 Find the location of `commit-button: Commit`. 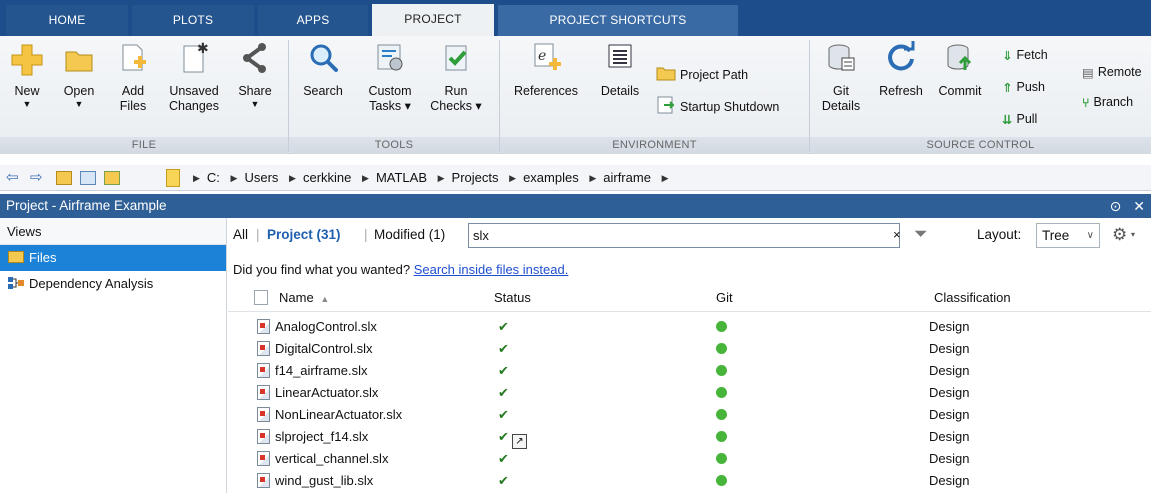

commit-button: Commit is located at coordinates (960, 69).